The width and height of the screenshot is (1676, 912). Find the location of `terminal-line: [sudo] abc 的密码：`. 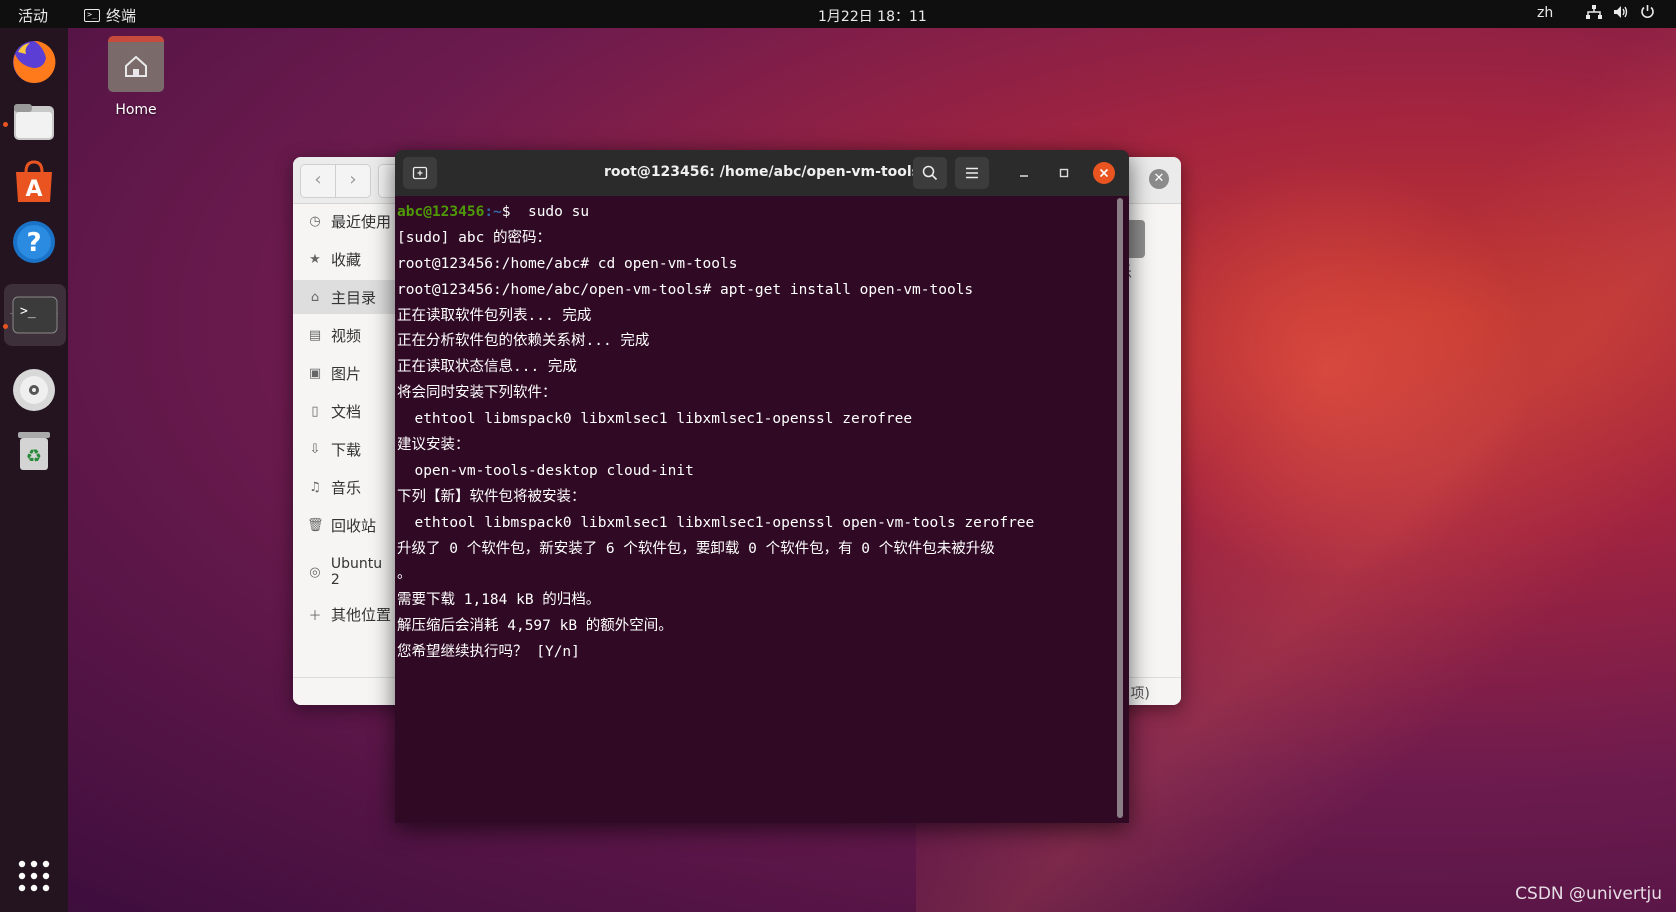

terminal-line: [sudo] abc 的密码： is located at coordinates (474, 237).